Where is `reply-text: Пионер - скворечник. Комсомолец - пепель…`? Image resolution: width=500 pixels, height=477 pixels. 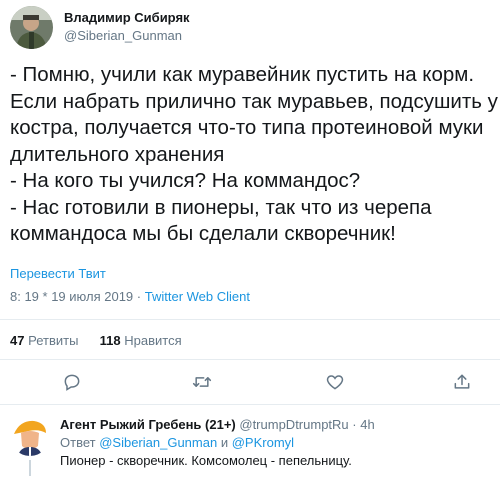 reply-text: Пионер - скворечник. Комсомолец - пепель… is located at coordinates (206, 460).